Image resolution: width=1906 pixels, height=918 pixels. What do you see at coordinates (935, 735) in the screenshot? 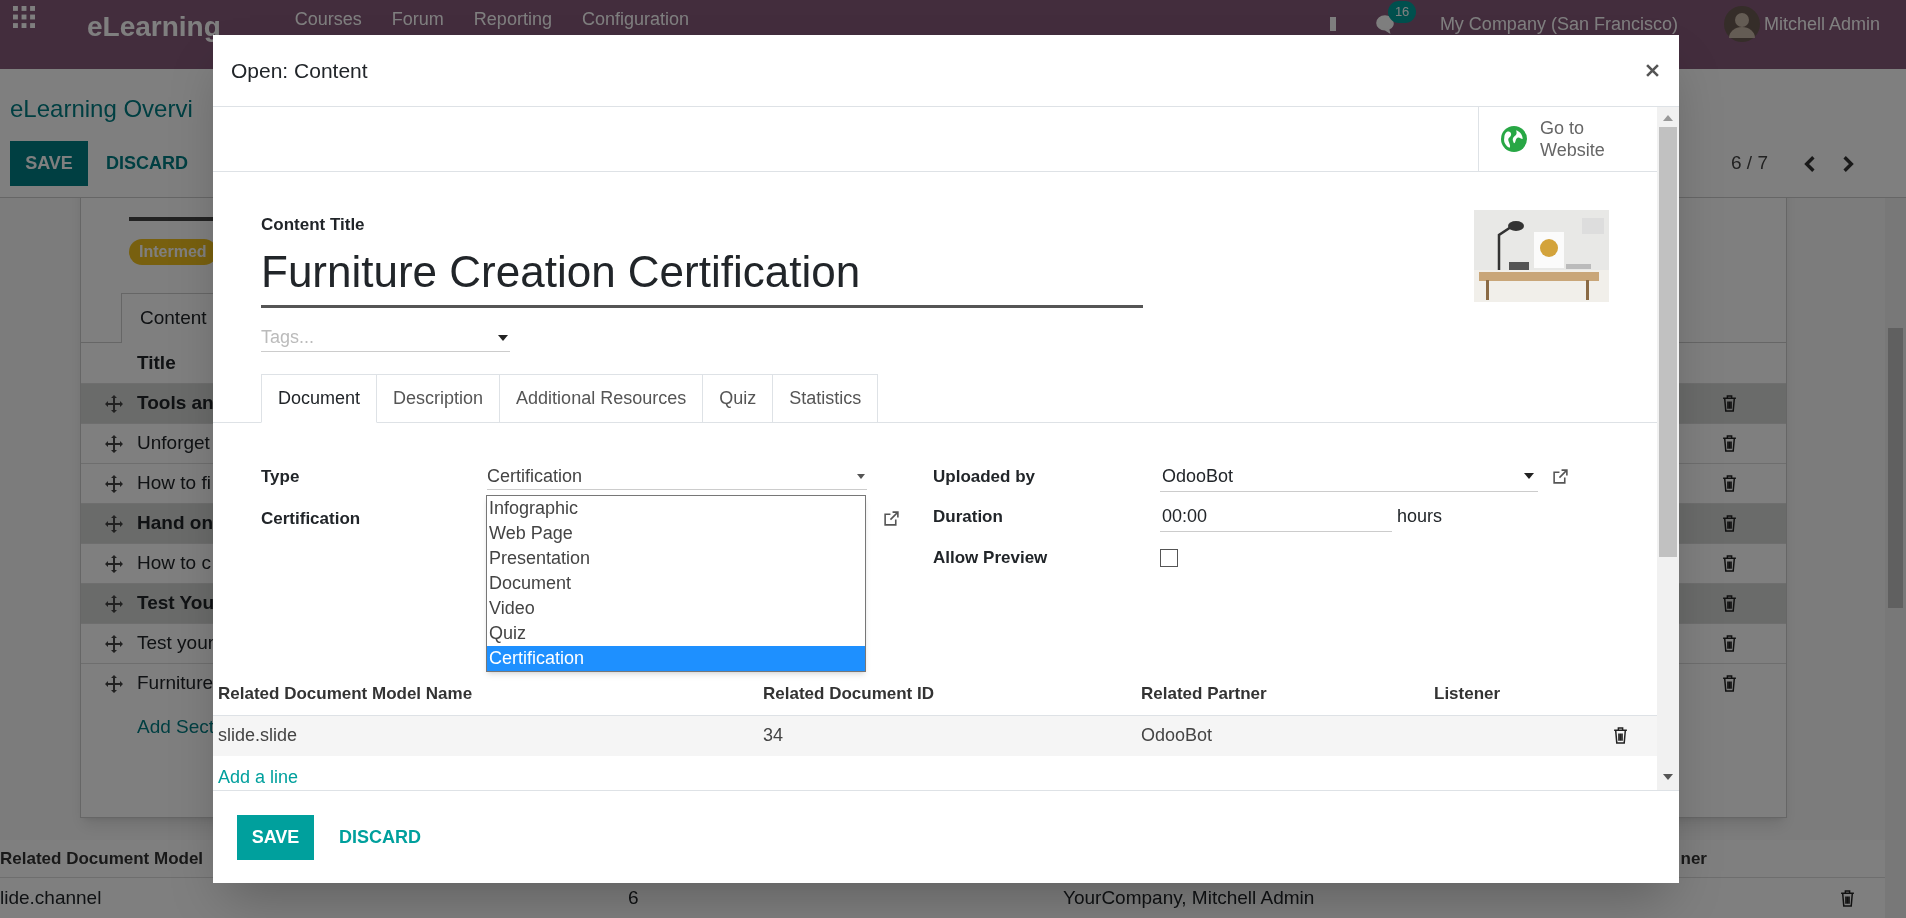
I see `table-row: slide.slide 34 OdooBot` at bounding box center [935, 735].